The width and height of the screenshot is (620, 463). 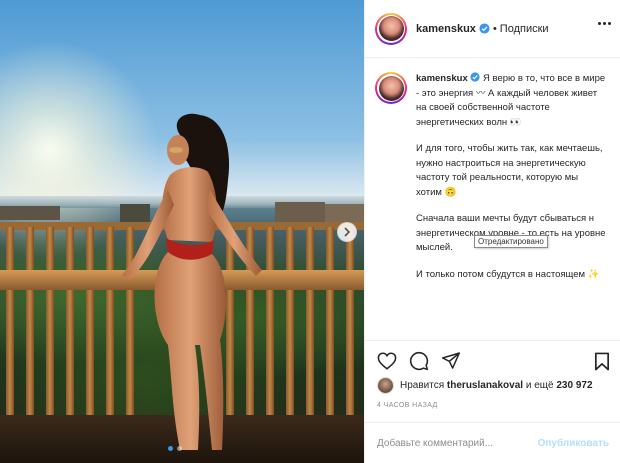 What do you see at coordinates (574, 385) in the screenshot?
I see `likes-count: 230 972` at bounding box center [574, 385].